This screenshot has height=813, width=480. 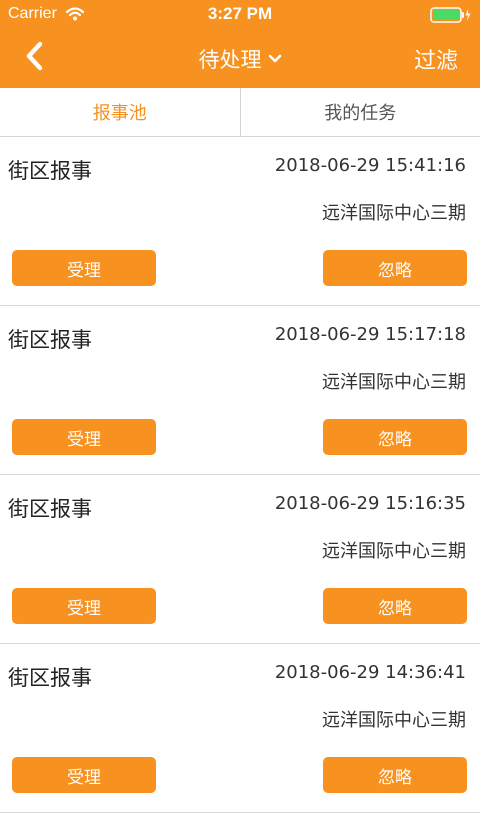 What do you see at coordinates (370, 165) in the screenshot?
I see `report-time: 2018-06-29 15:41:16` at bounding box center [370, 165].